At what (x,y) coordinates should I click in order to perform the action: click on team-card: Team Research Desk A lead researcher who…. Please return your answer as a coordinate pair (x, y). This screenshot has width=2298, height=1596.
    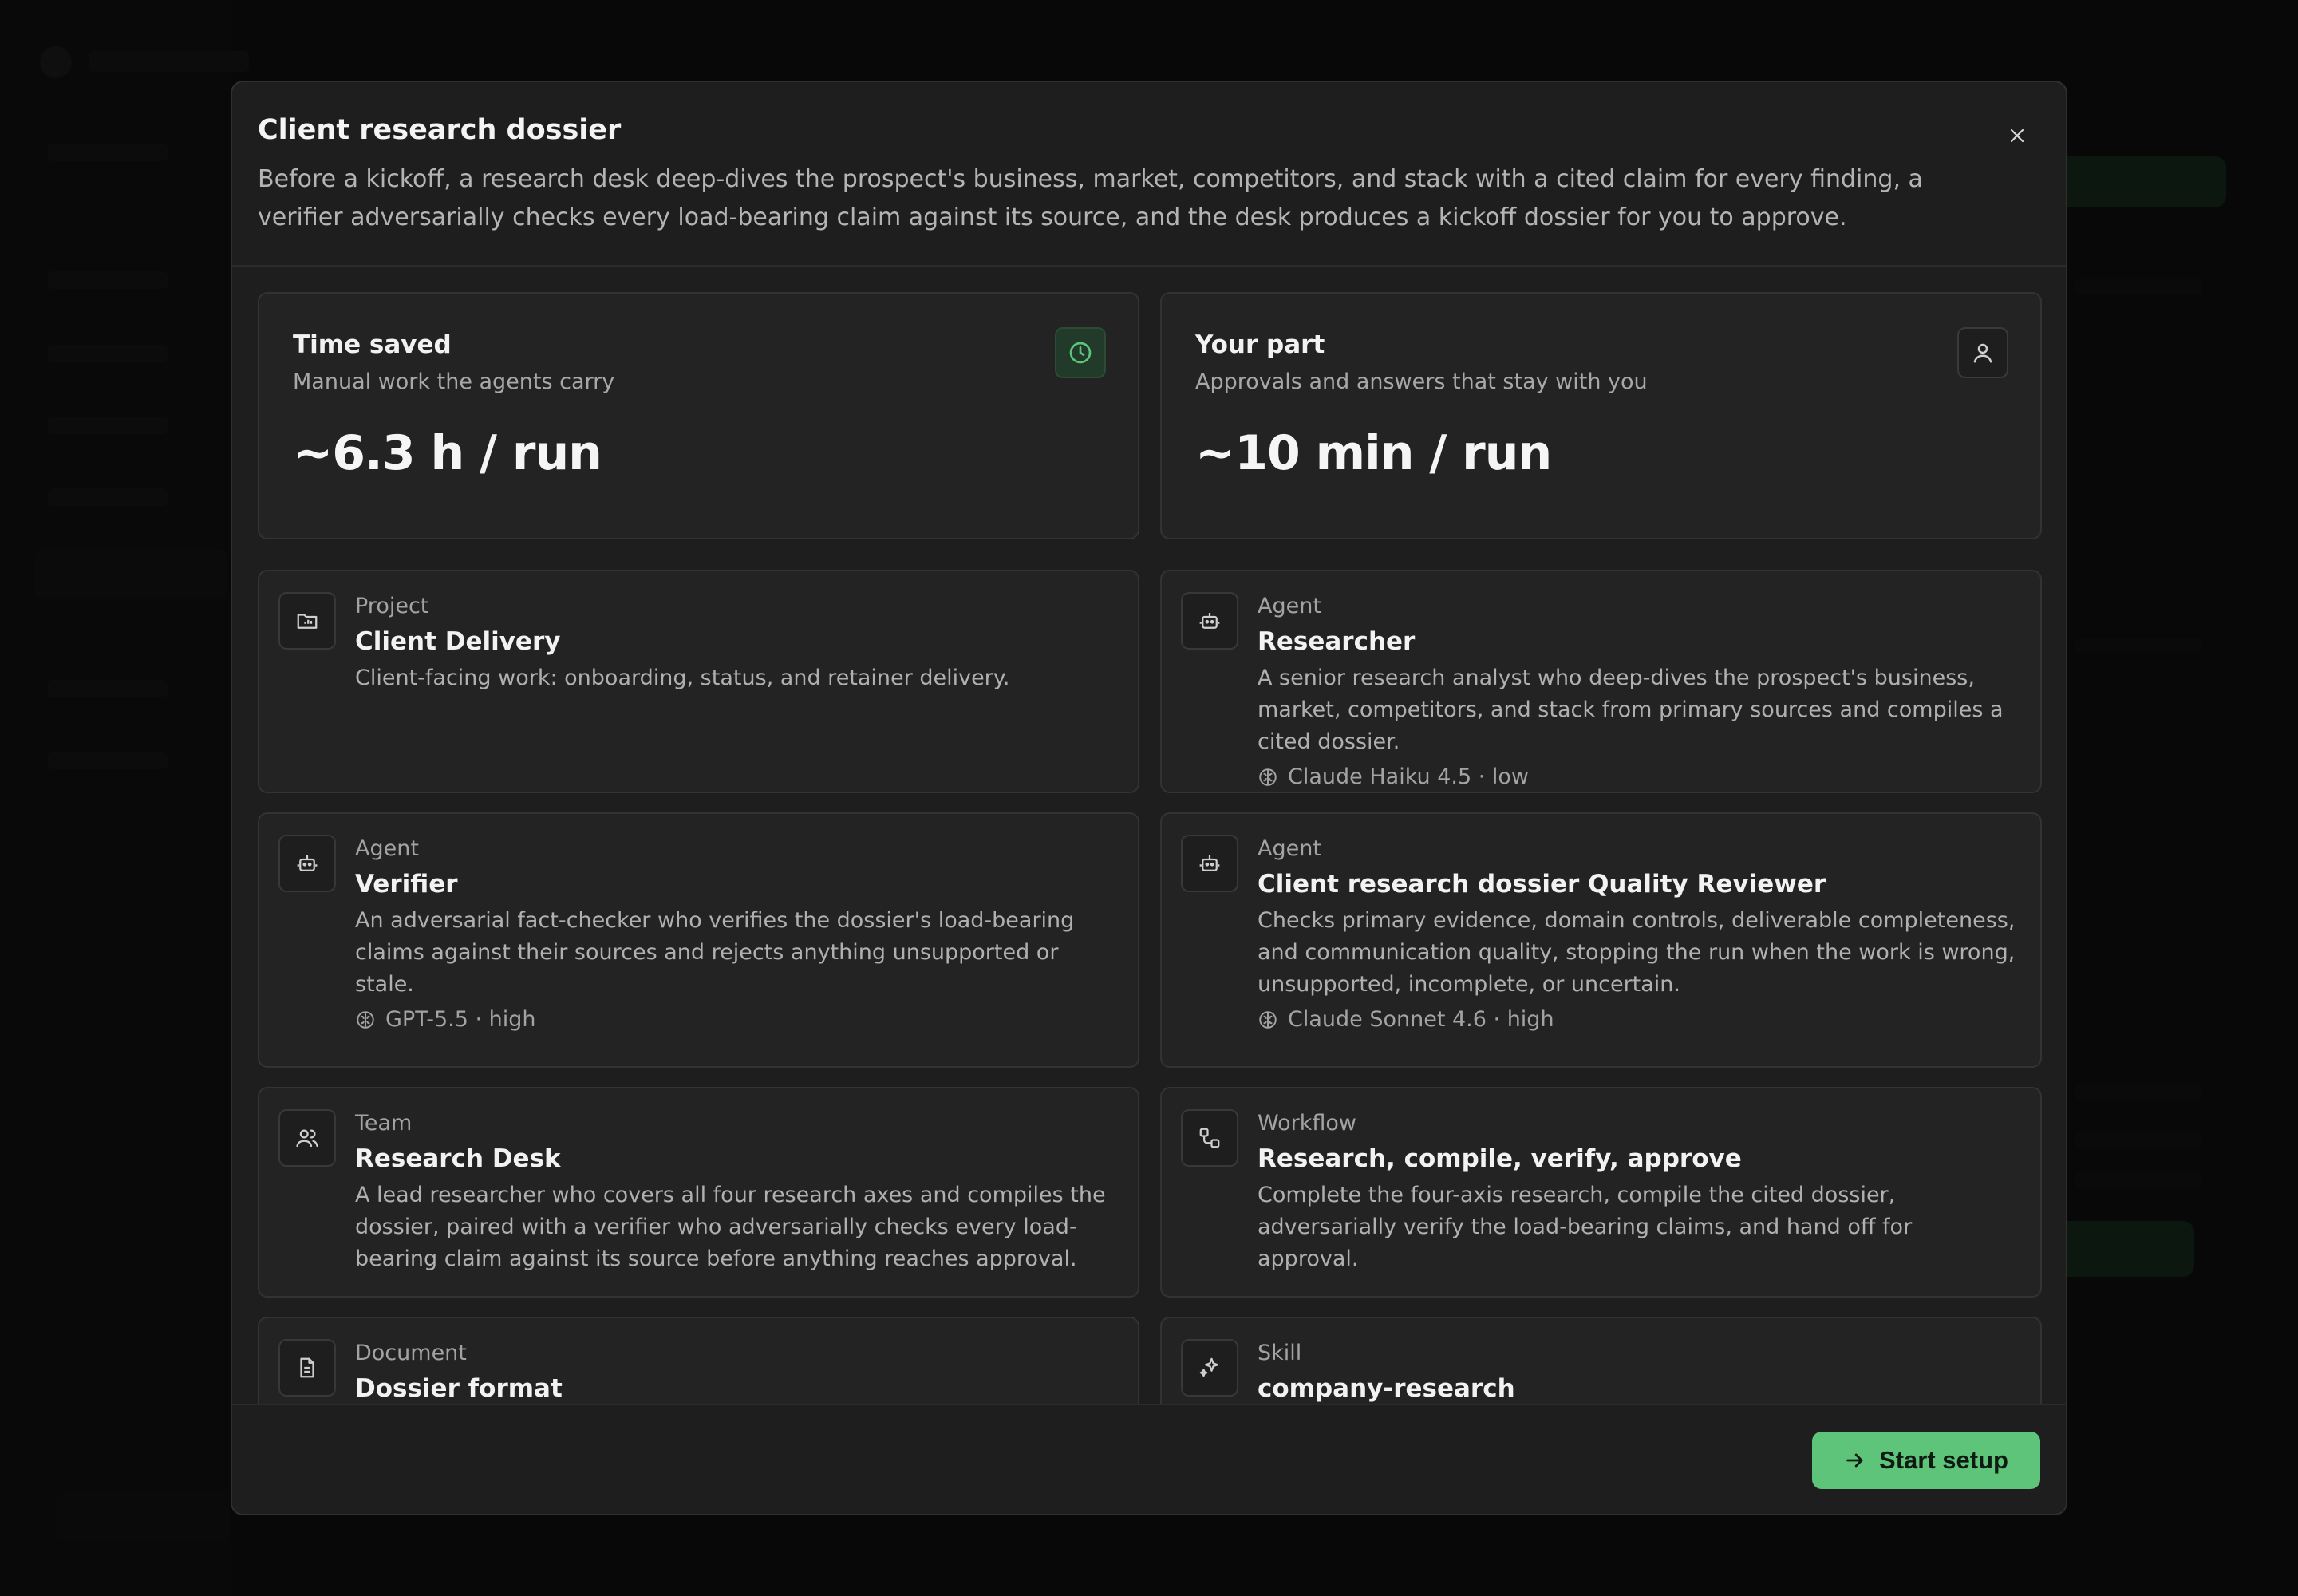
    Looking at the image, I should click on (699, 1192).